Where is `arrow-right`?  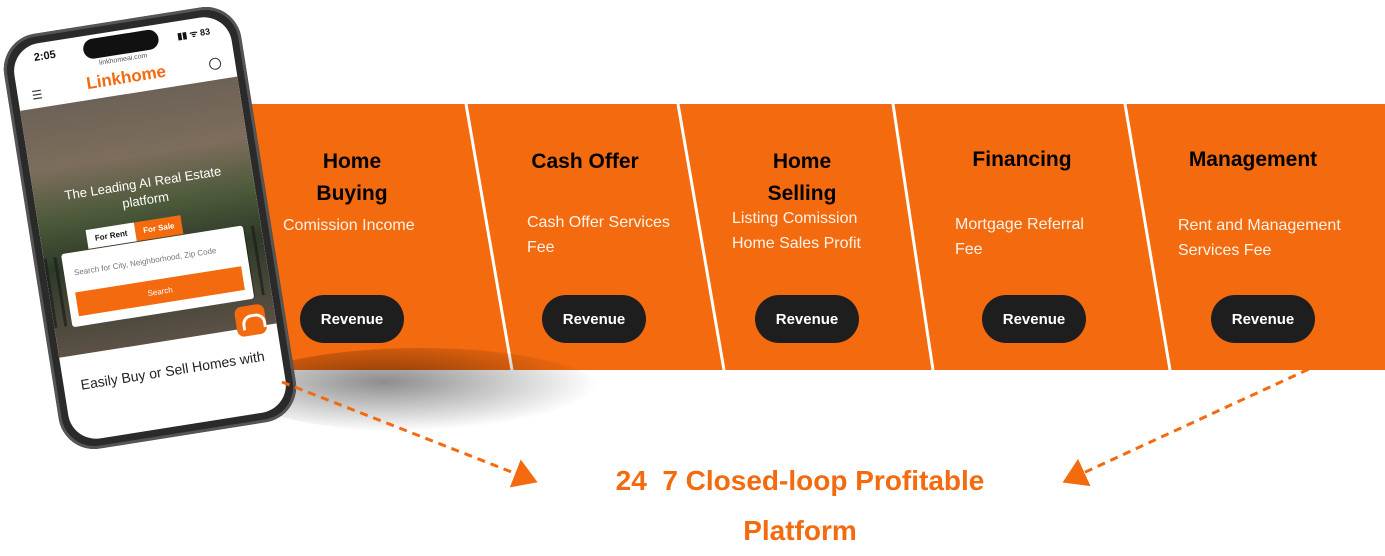
arrow-right is located at coordinates (1217, 412).